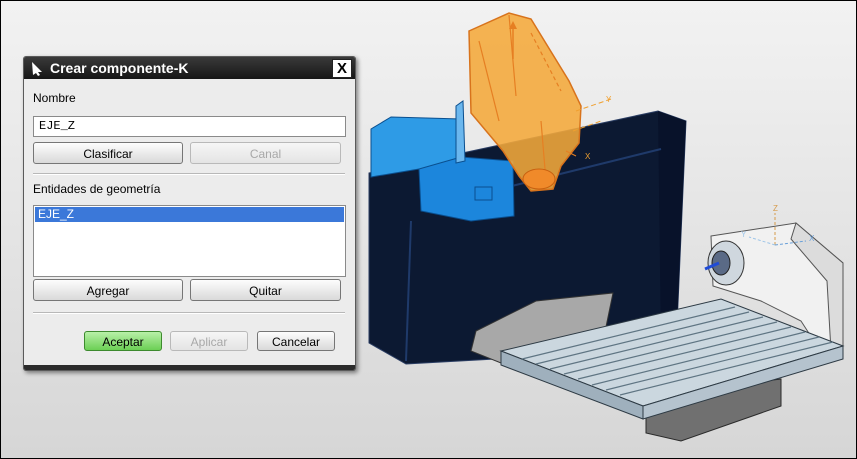  I want to click on accept-button: Aceptar, so click(123, 341).